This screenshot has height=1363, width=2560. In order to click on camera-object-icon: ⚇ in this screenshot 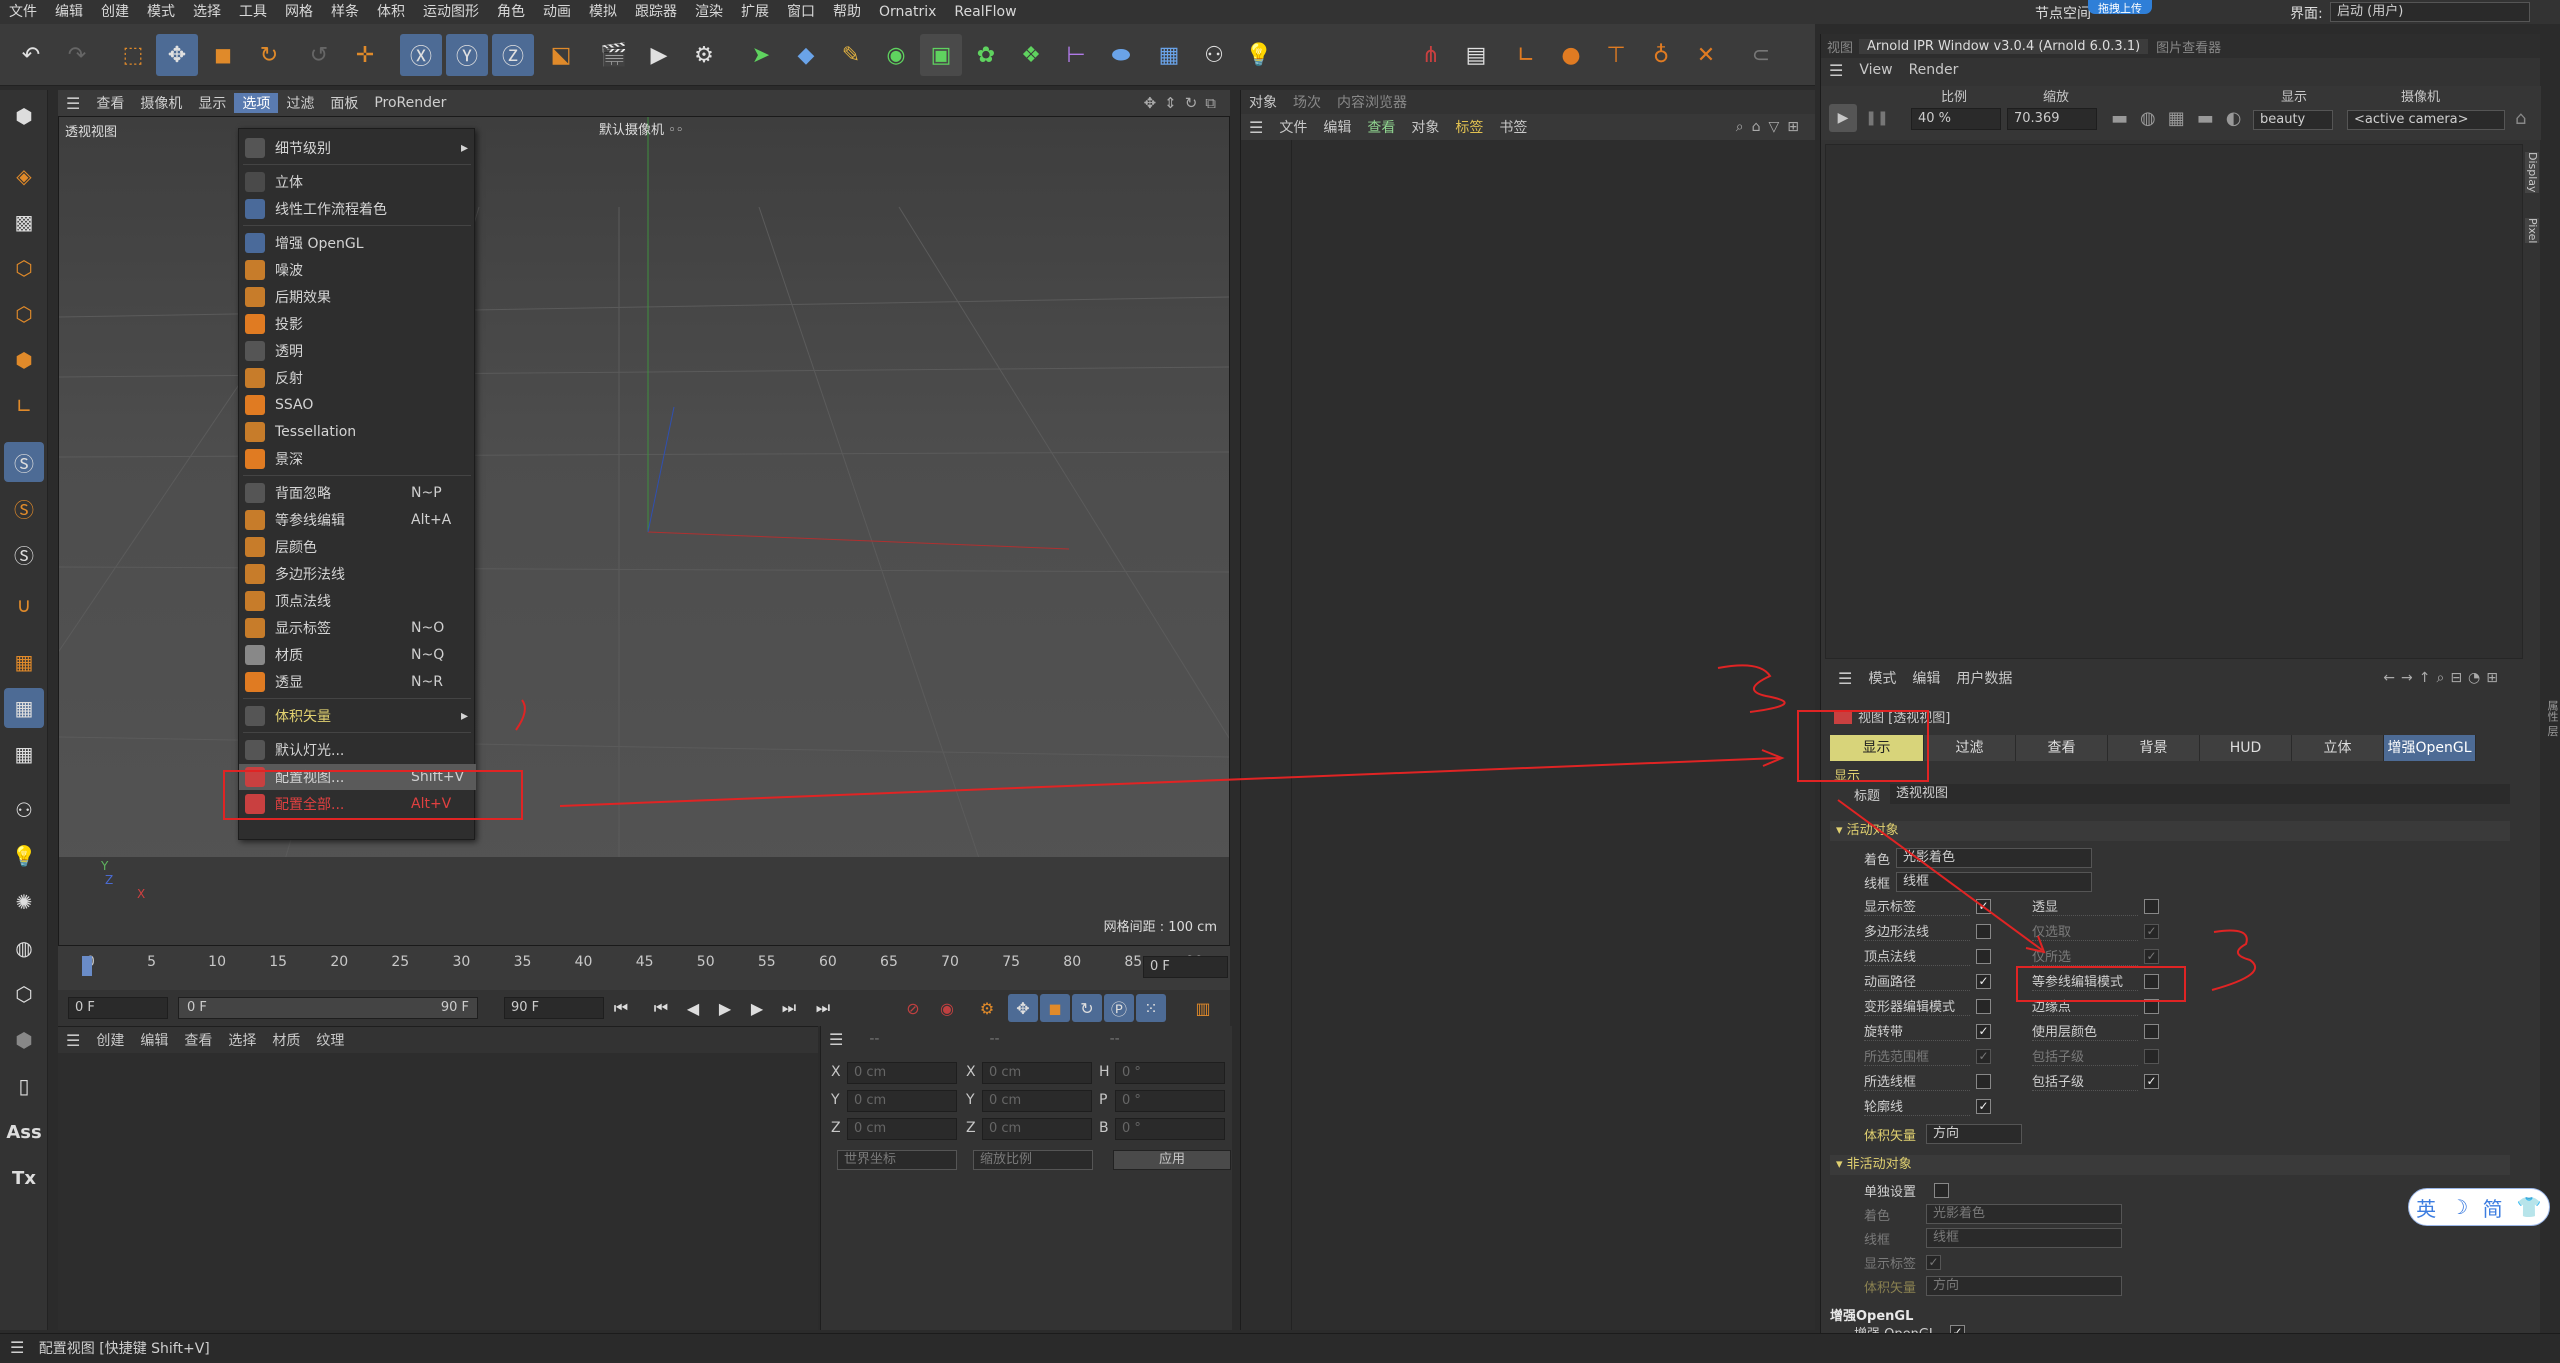, I will do `click(24, 810)`.